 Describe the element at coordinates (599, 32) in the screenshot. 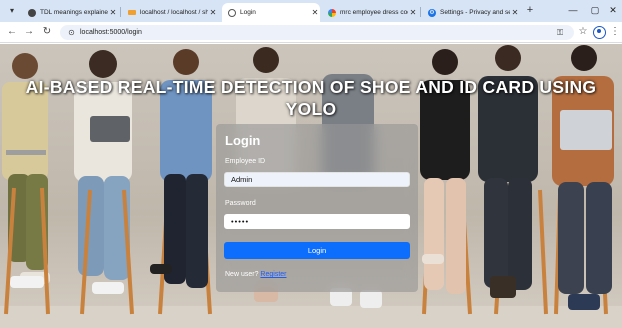

I see `profile-avatar-icon` at that location.